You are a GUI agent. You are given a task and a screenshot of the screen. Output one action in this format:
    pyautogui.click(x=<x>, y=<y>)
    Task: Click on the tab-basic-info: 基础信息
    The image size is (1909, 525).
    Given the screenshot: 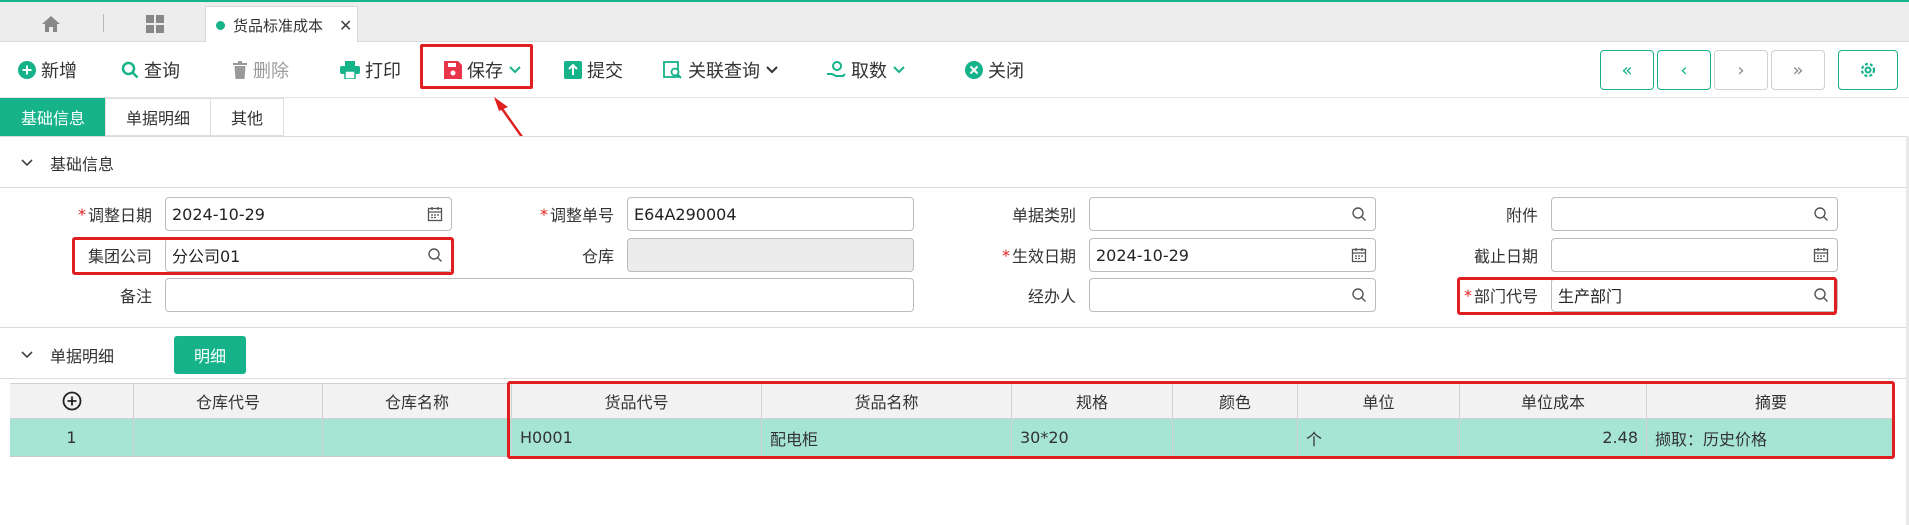 What is the action you would take?
    pyautogui.click(x=53, y=117)
    